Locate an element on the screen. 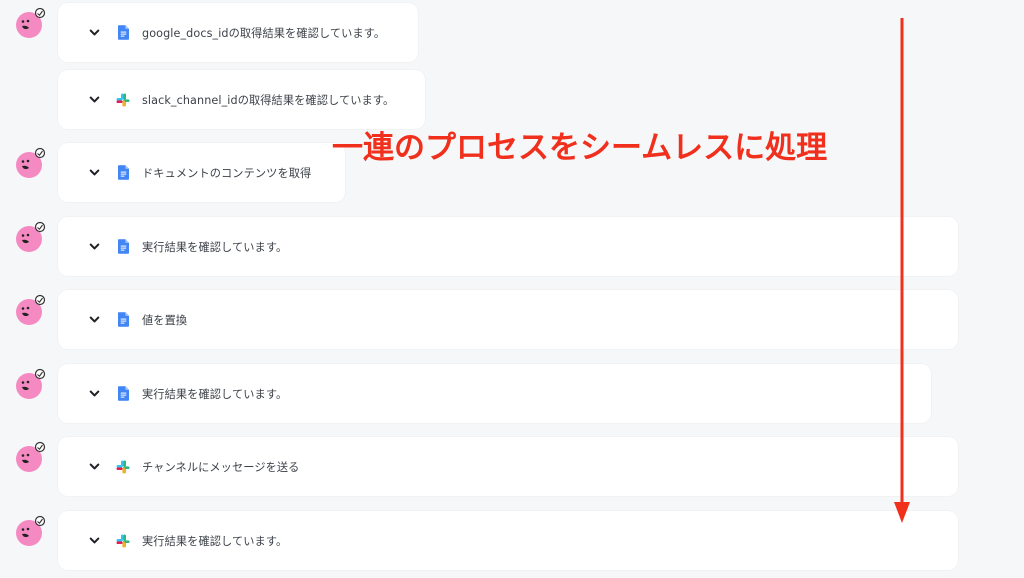  down-arrow-icon is located at coordinates (902, 270).